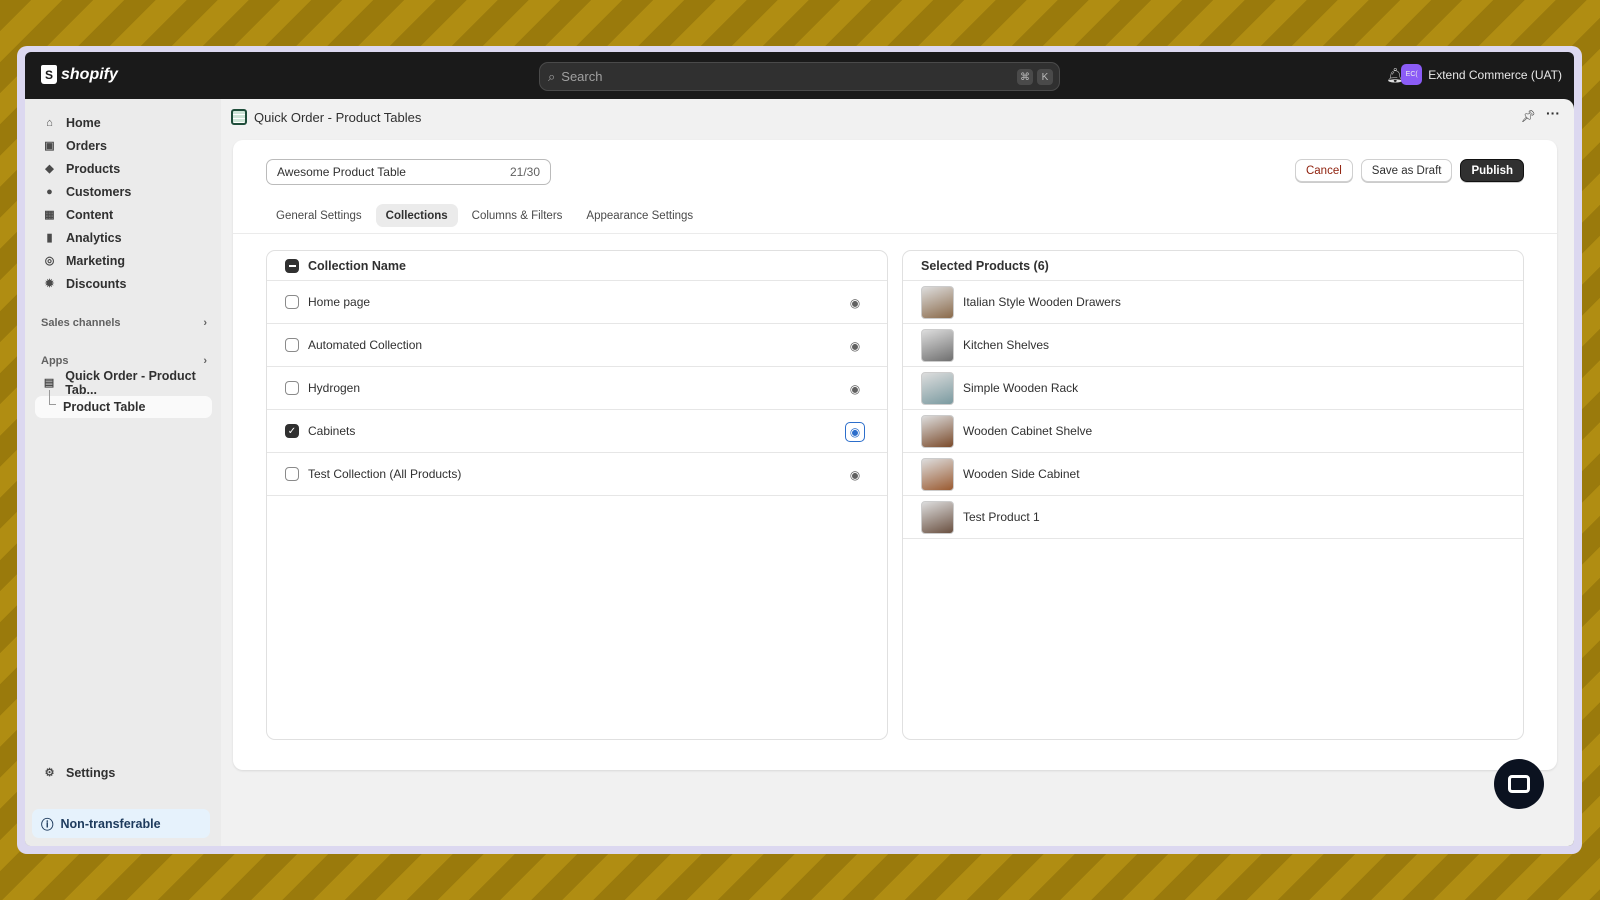 The image size is (1600, 900). What do you see at coordinates (577, 345) in the screenshot?
I see `collection-row: Automated Collection ◉` at bounding box center [577, 345].